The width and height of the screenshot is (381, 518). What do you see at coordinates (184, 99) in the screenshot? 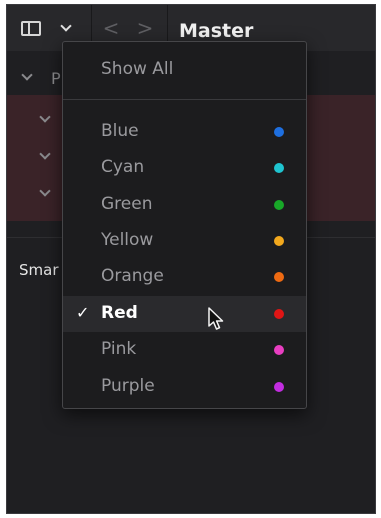
I see `menu-divider` at bounding box center [184, 99].